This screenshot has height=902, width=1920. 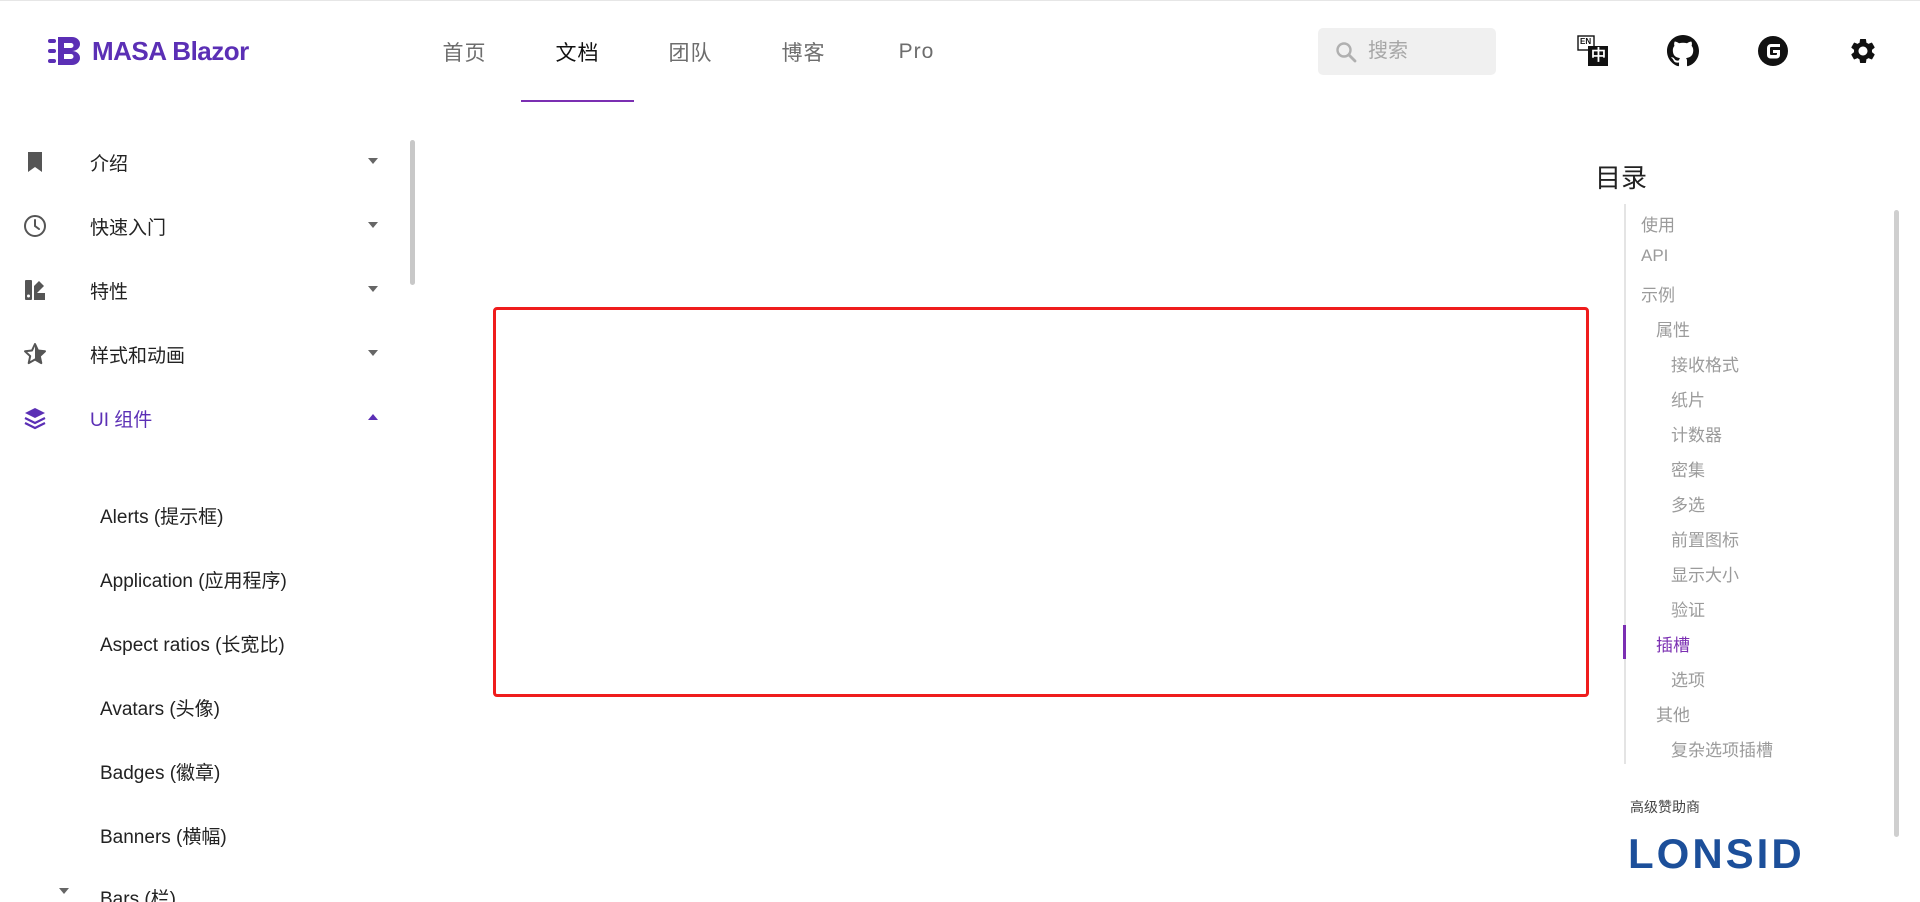 What do you see at coordinates (200, 290) in the screenshot?
I see `sidebar-group-features: 特性` at bounding box center [200, 290].